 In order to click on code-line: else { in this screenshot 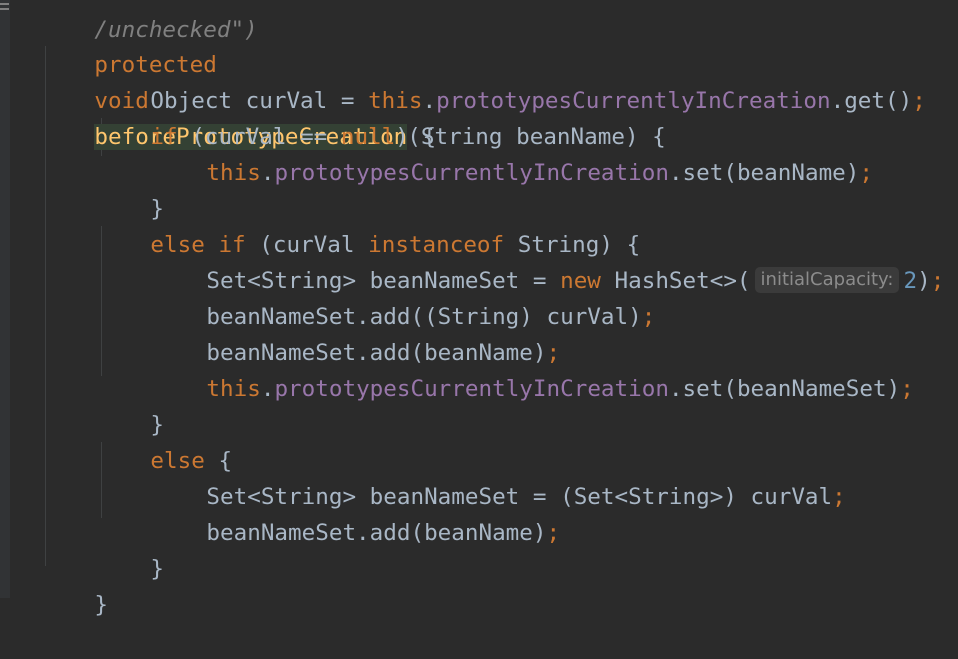, I will do `click(164, 440)`.